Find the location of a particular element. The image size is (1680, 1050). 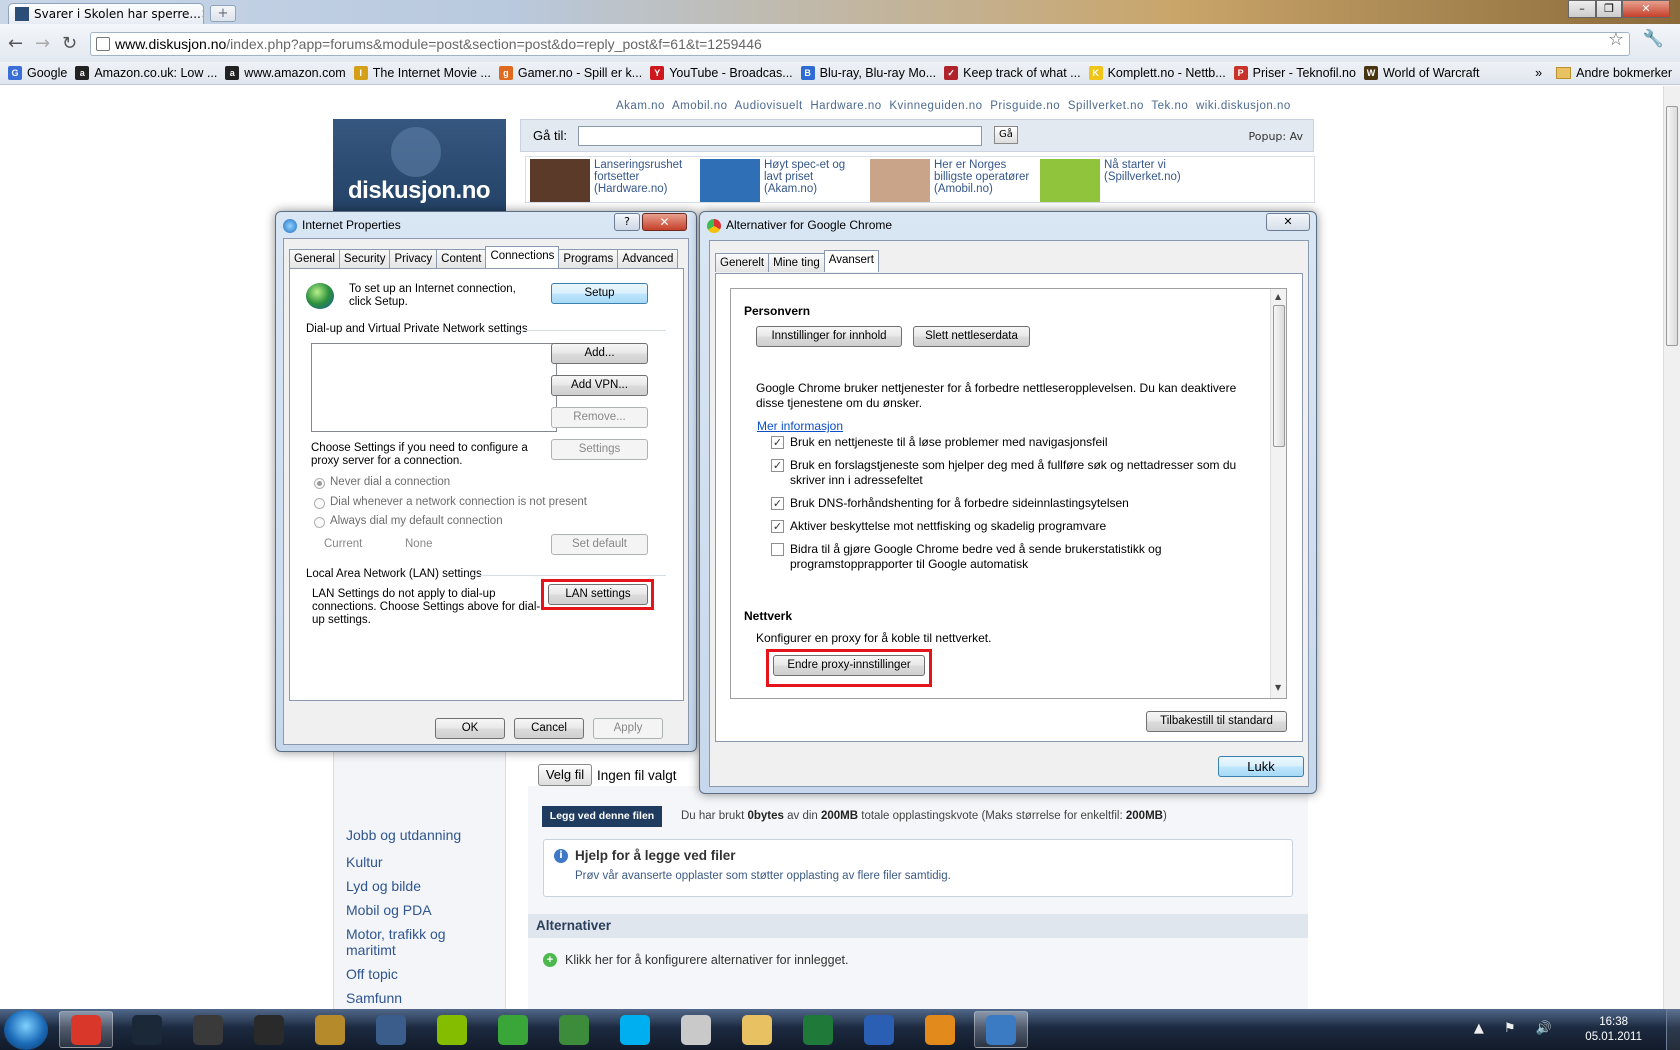

set-default-button: Set default is located at coordinates (599, 544).